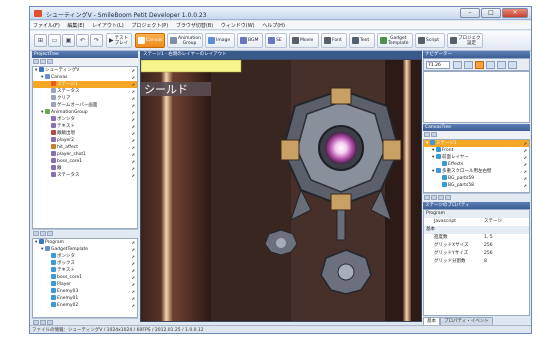  I want to click on project-tree-item: テキスト ⬈, so click(85, 126).